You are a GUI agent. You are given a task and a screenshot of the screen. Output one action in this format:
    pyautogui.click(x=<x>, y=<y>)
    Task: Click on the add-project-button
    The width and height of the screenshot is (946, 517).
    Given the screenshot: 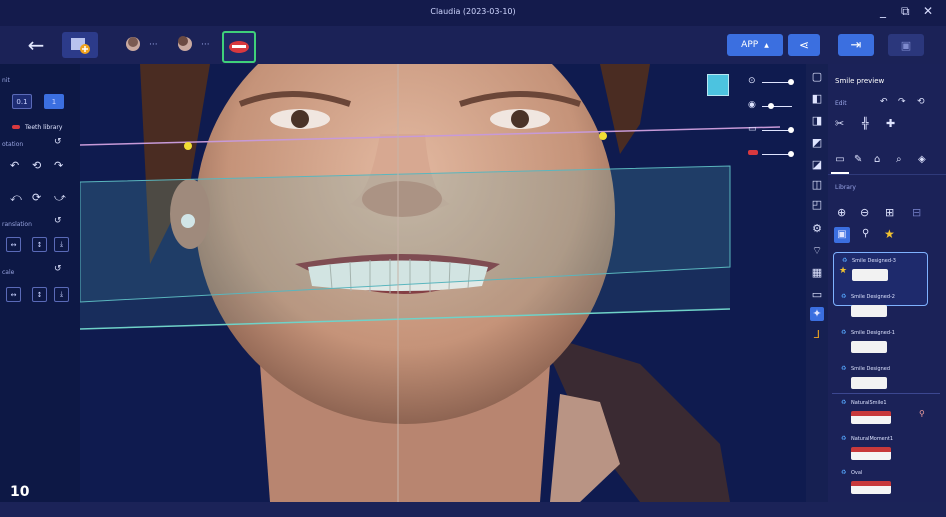 What is the action you would take?
    pyautogui.click(x=80, y=45)
    